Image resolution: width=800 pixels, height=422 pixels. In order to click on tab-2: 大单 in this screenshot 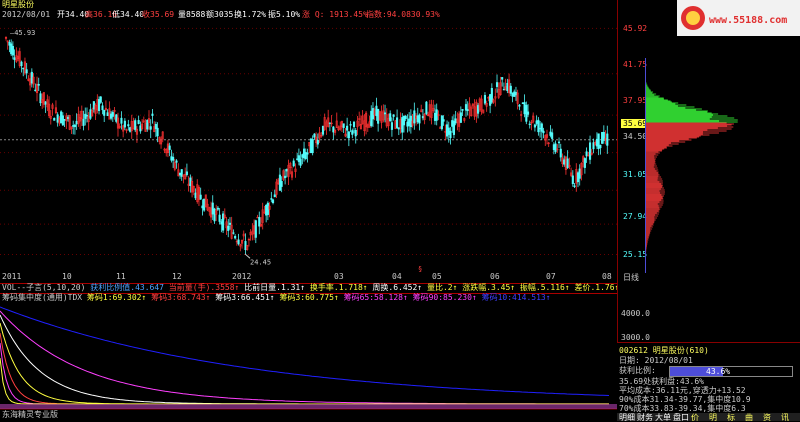, I will do `click(663, 417)`.